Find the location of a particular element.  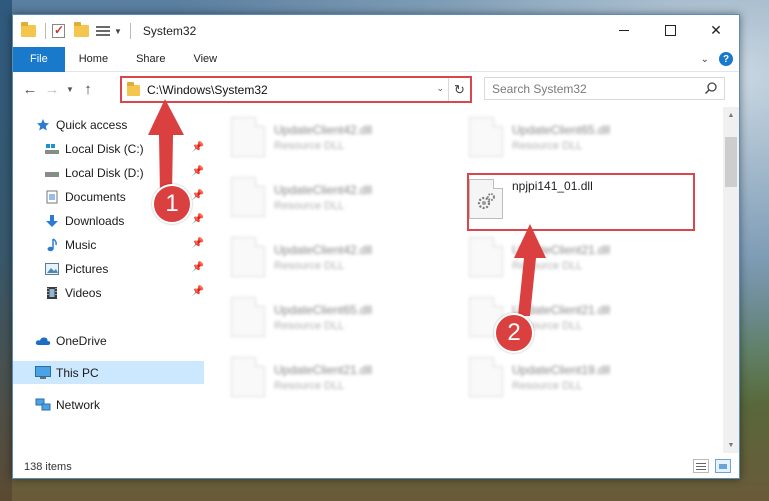

computer-icon is located at coordinates (43, 373).